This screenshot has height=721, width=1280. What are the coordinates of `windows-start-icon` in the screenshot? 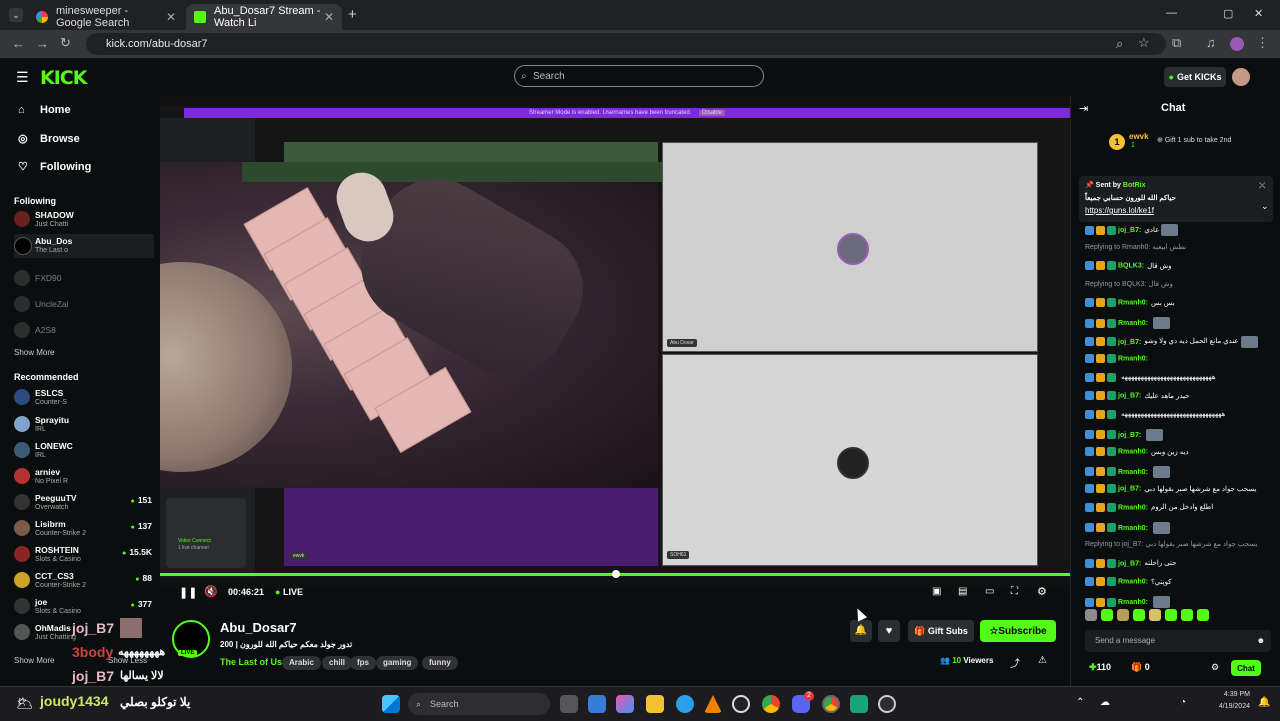 It's located at (391, 704).